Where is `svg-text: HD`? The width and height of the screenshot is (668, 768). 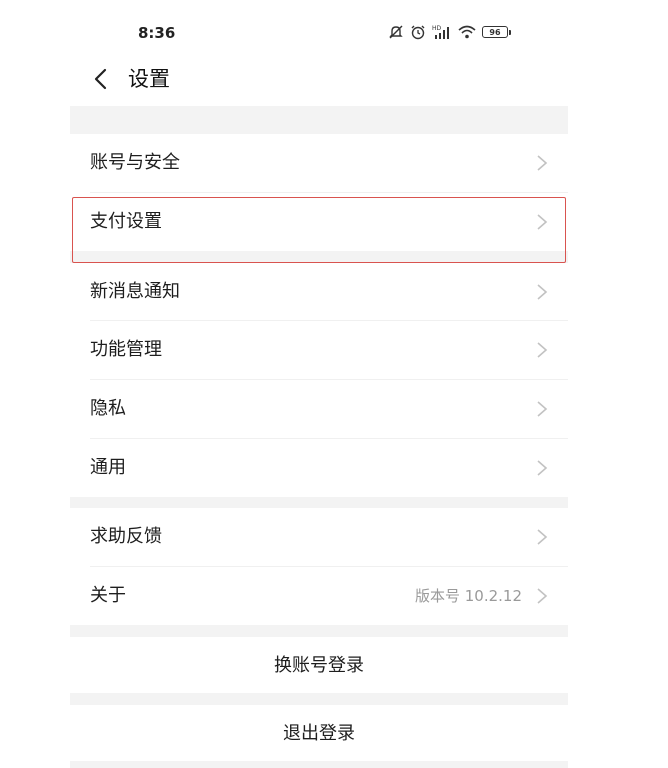
svg-text: HD is located at coordinates (437, 28).